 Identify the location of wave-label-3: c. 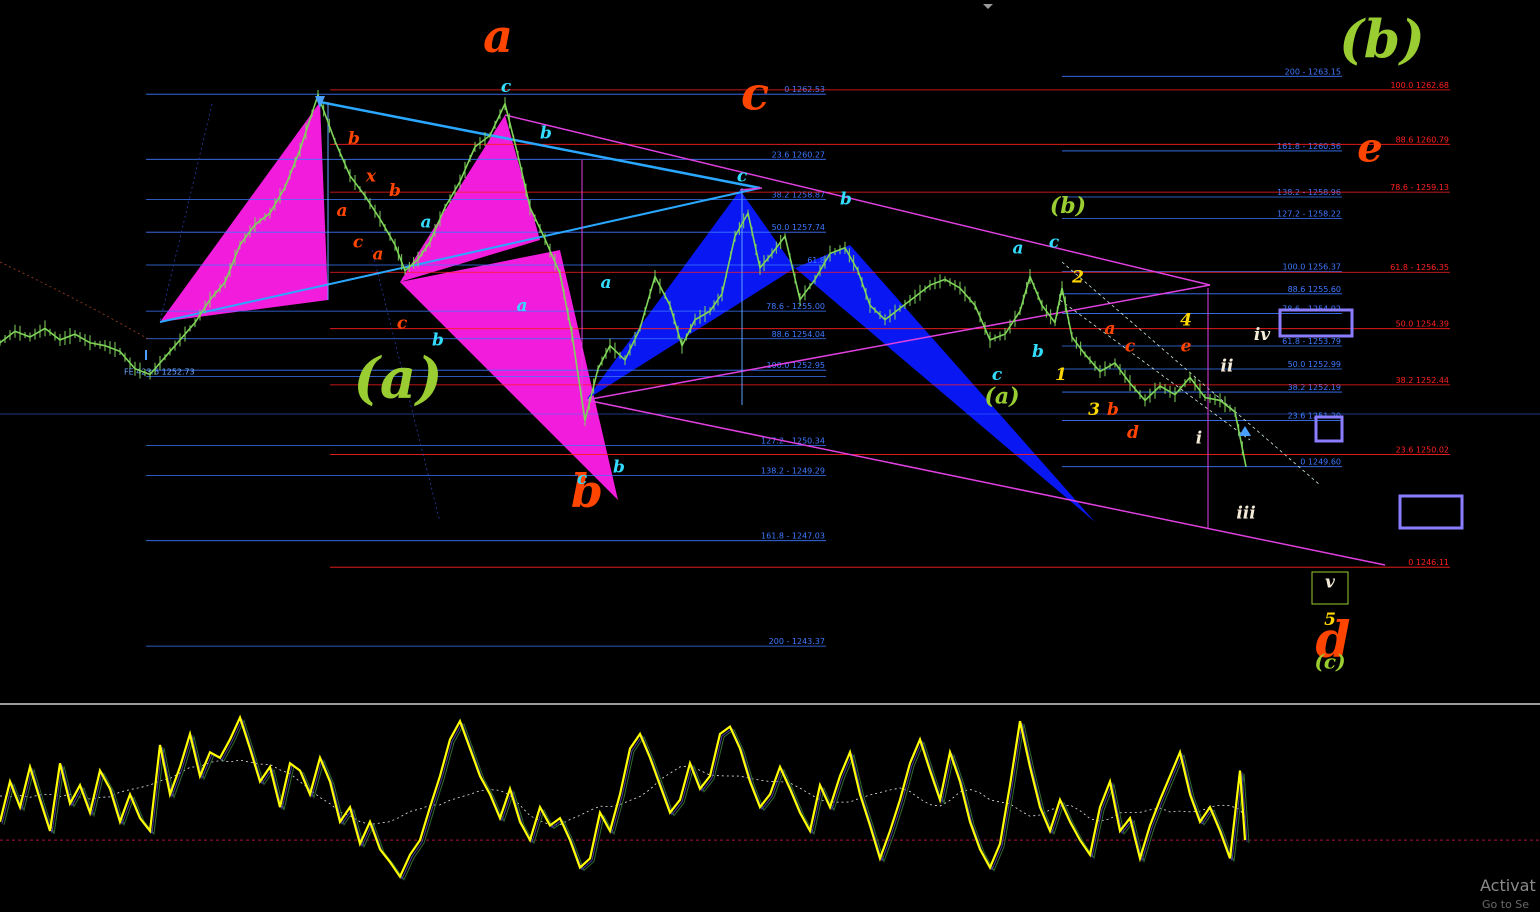
(742, 176).